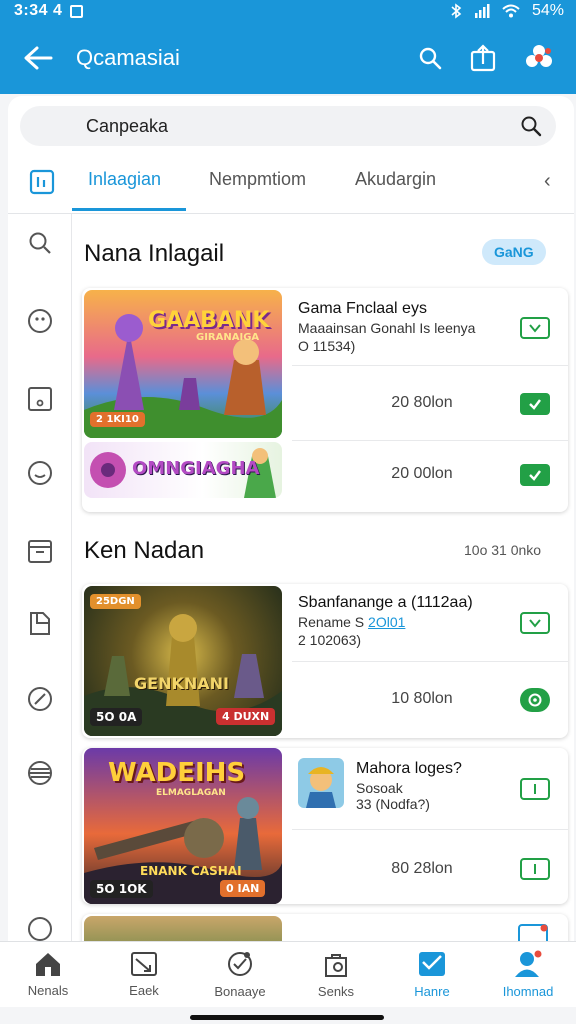  What do you see at coordinates (154, 253) in the screenshot?
I see `section-title-featured: Nana Inlagail` at bounding box center [154, 253].